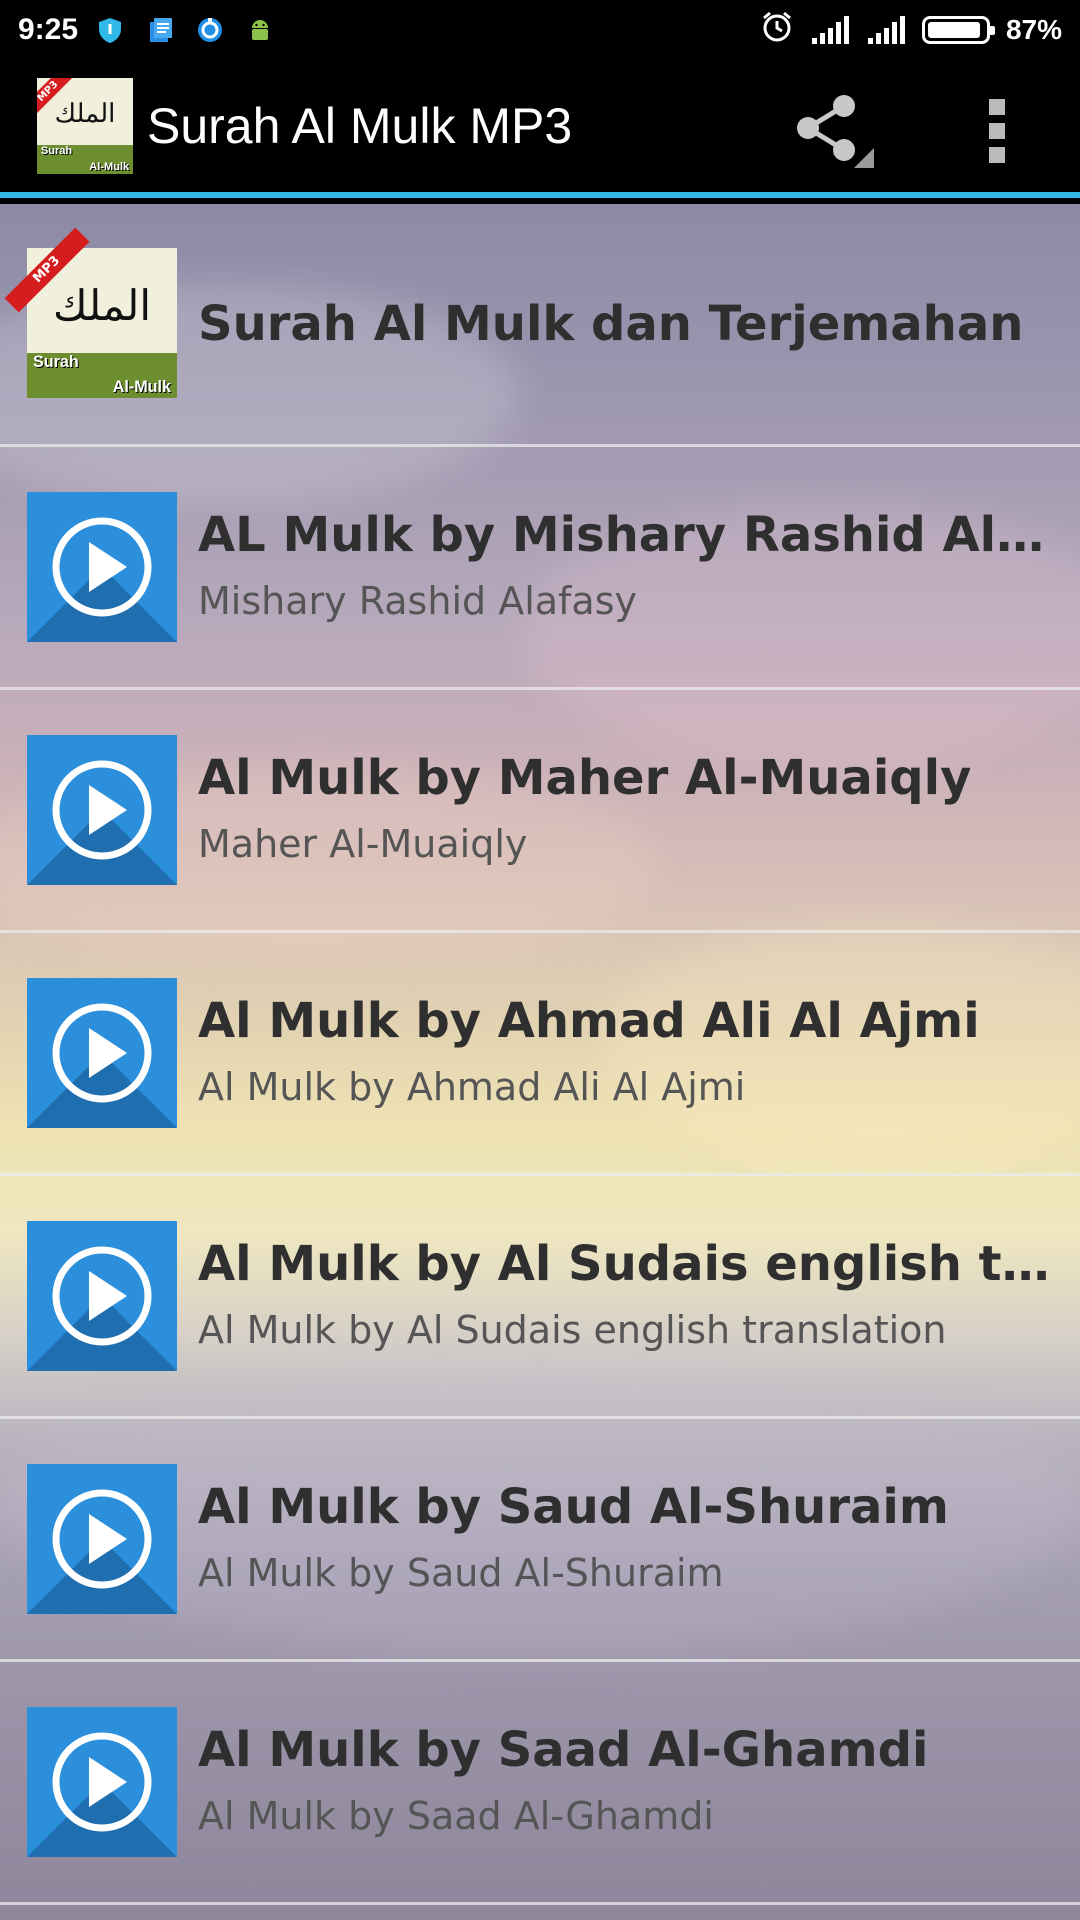  Describe the element at coordinates (160, 30) in the screenshot. I see `document-icon` at that location.